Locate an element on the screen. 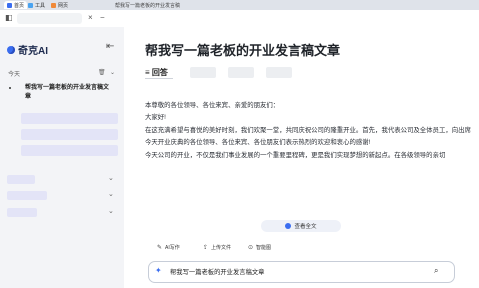 This screenshot has height=288, width=479. upload-icon: ⇪ is located at coordinates (206, 247).